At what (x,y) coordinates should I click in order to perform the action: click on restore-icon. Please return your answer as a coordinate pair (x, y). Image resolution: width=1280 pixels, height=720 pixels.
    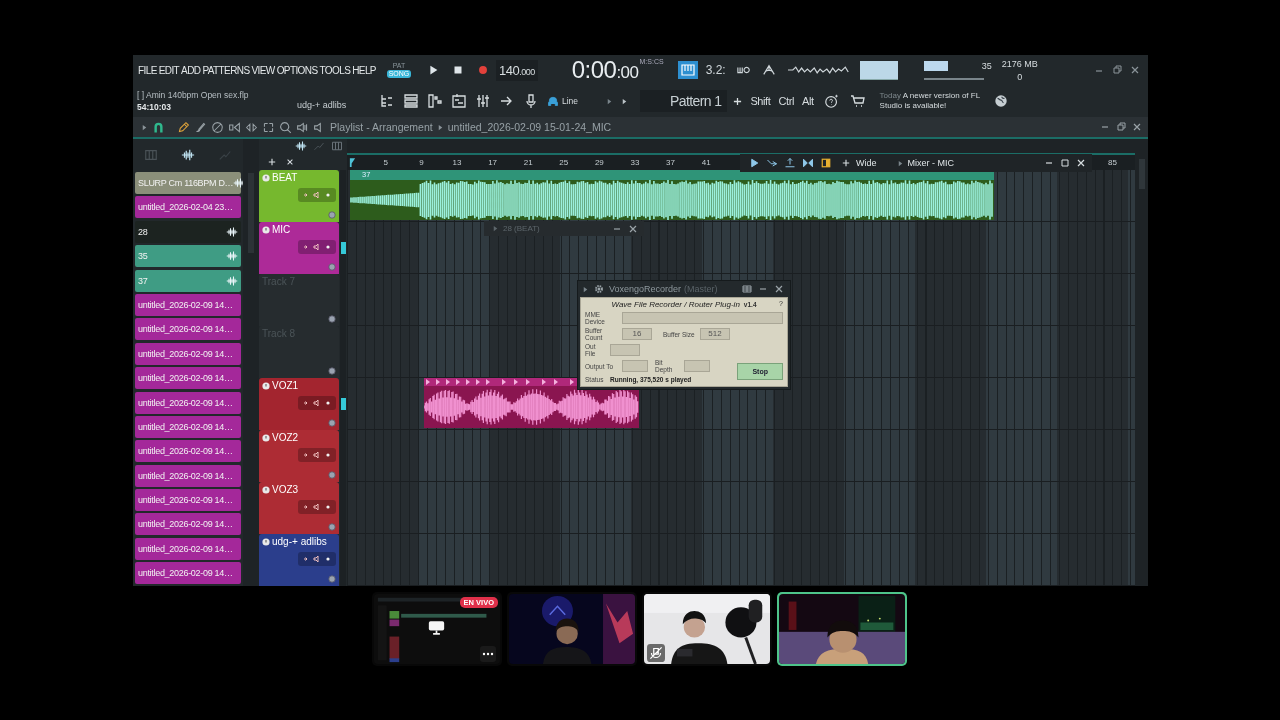
    Looking at the image, I should click on (1117, 70).